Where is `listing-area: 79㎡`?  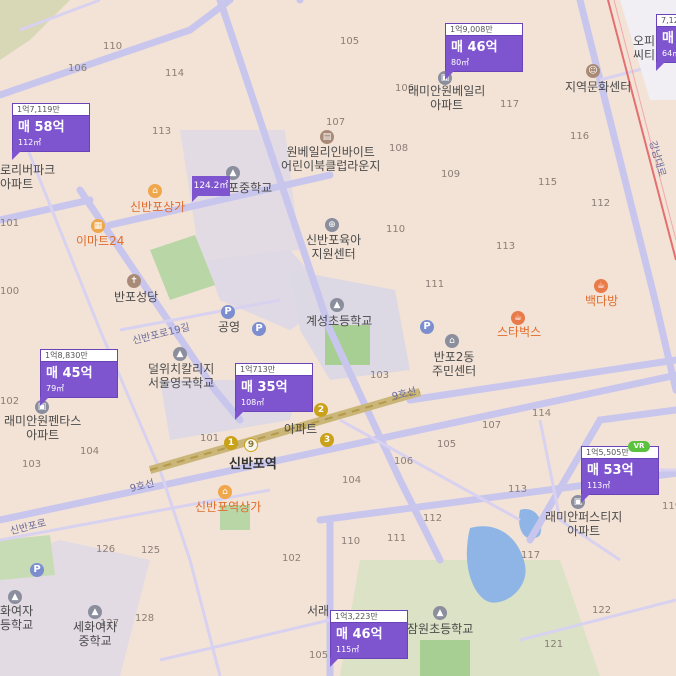
listing-area: 79㎡ is located at coordinates (55, 388).